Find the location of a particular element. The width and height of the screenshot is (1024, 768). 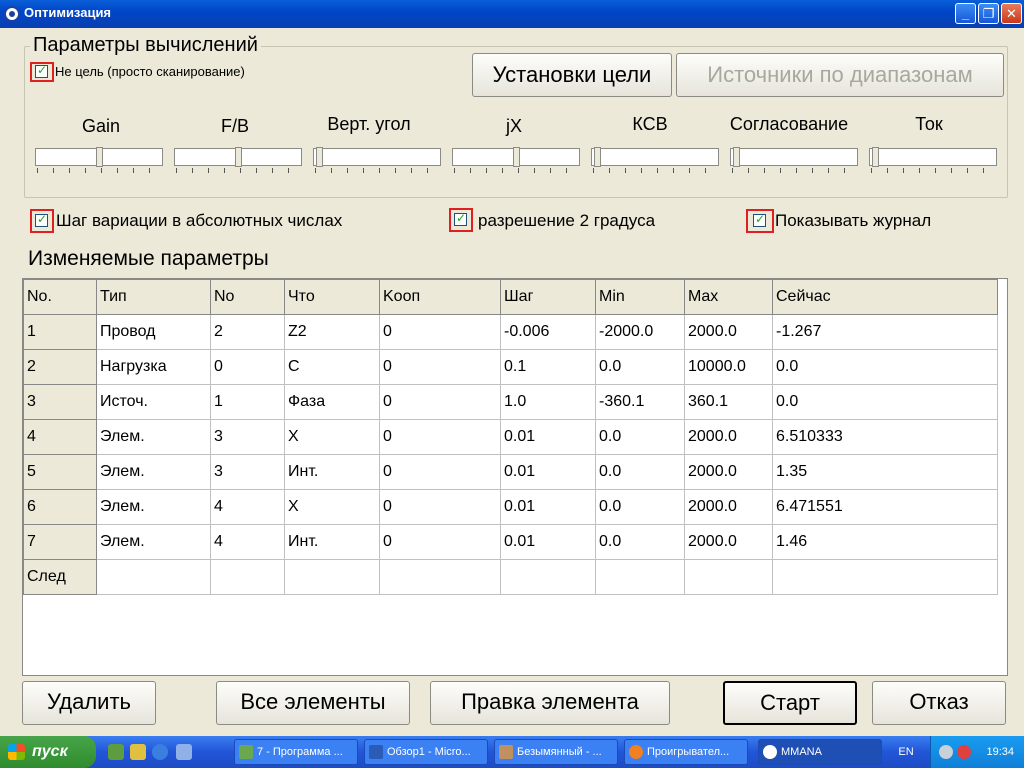

column-header: No. is located at coordinates (60, 297).